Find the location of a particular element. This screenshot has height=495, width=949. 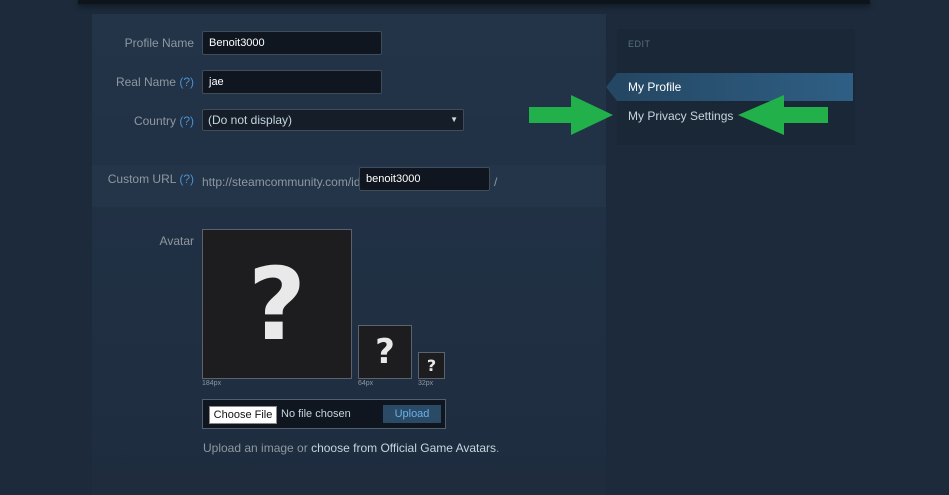

choose-file-button: Choose File is located at coordinates (243, 415).